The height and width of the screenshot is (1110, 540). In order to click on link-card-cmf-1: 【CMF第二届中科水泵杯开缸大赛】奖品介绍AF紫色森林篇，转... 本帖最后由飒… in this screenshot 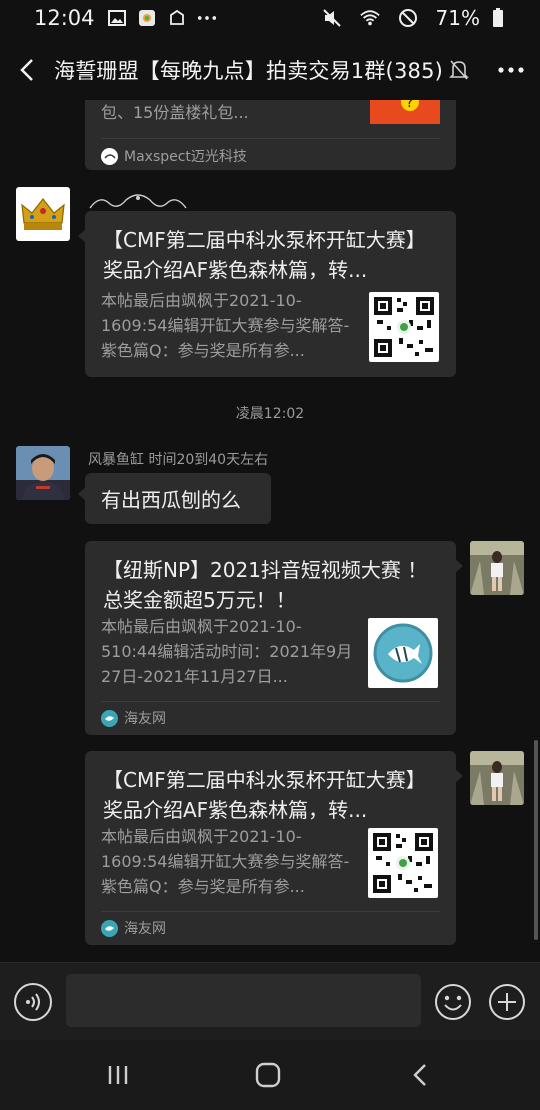, I will do `click(267, 294)`.